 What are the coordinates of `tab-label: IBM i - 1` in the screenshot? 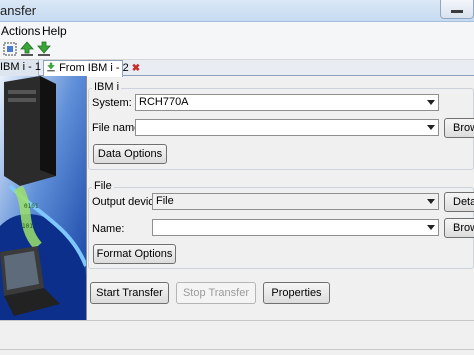 It's located at (20, 67).